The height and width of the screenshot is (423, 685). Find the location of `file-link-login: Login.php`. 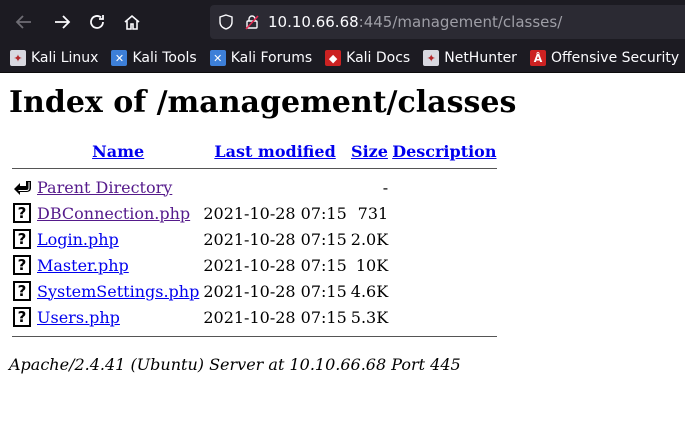

file-link-login: Login.php is located at coordinates (78, 239).